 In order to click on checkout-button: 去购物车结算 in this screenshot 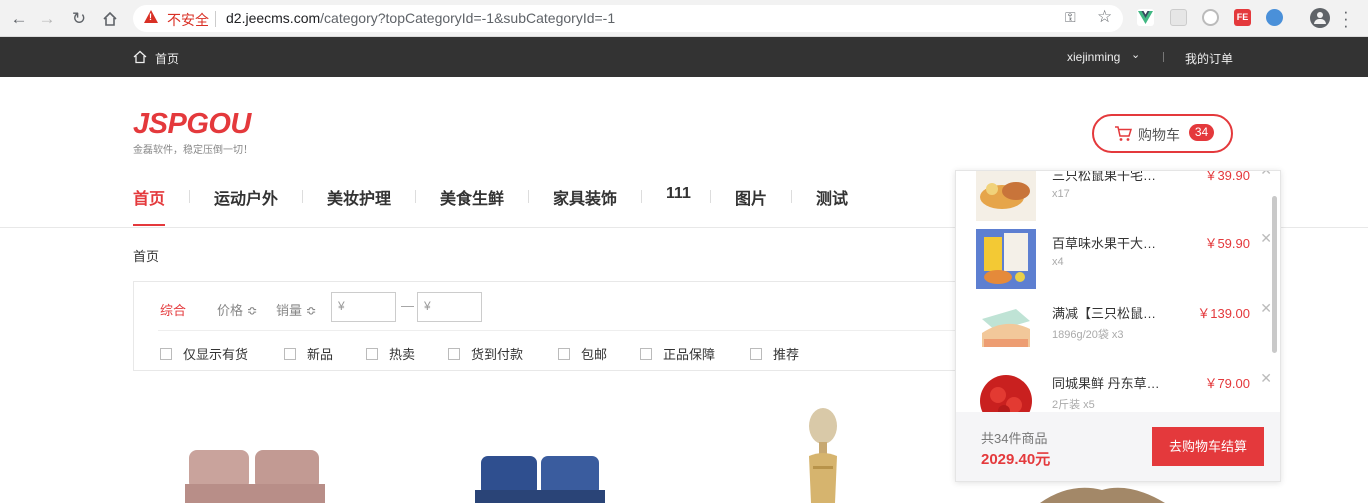, I will do `click(1208, 446)`.